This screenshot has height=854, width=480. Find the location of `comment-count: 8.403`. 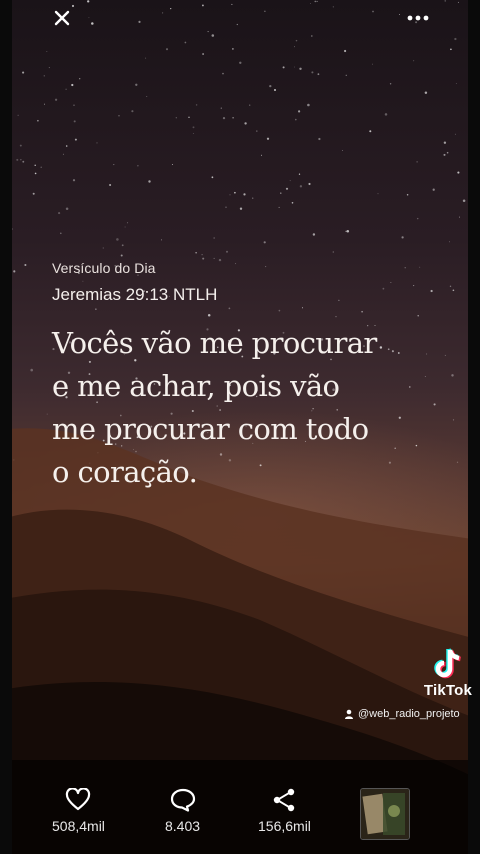

comment-count: 8.403 is located at coordinates (183, 826).